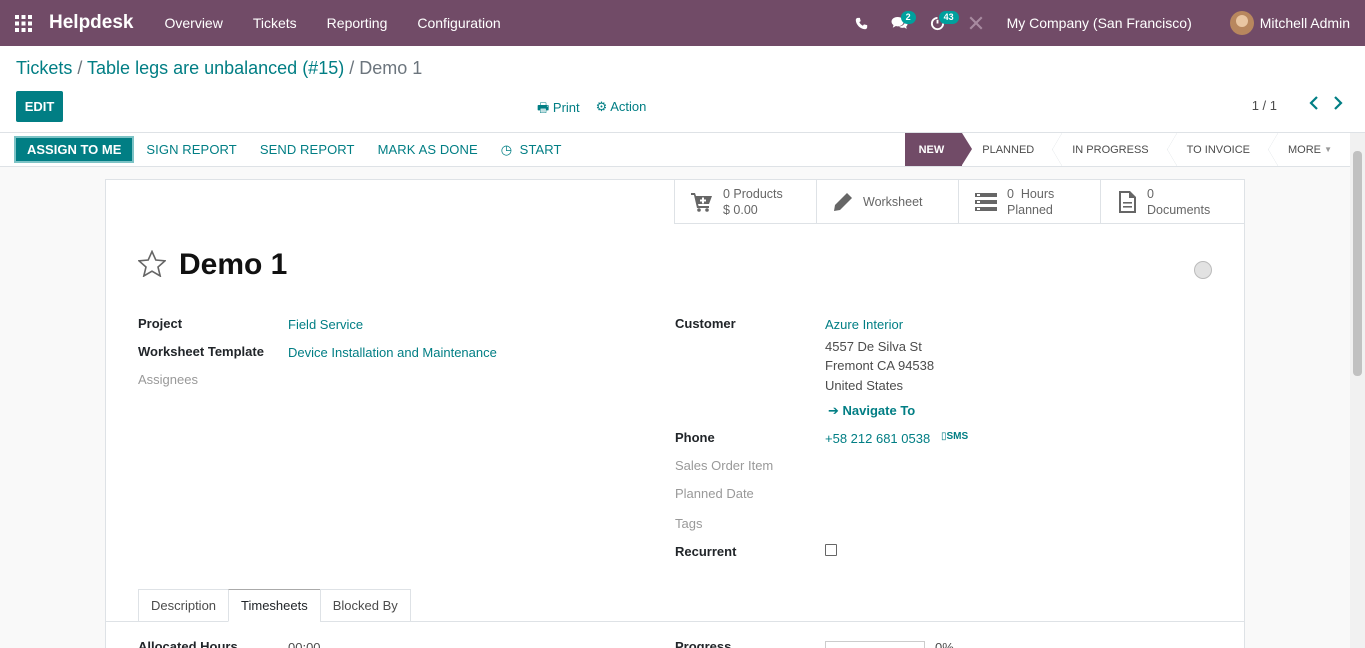 Image resolution: width=1365 pixels, height=648 pixels. Describe the element at coordinates (543, 107) in the screenshot. I see `print-icon: 🖶` at that location.